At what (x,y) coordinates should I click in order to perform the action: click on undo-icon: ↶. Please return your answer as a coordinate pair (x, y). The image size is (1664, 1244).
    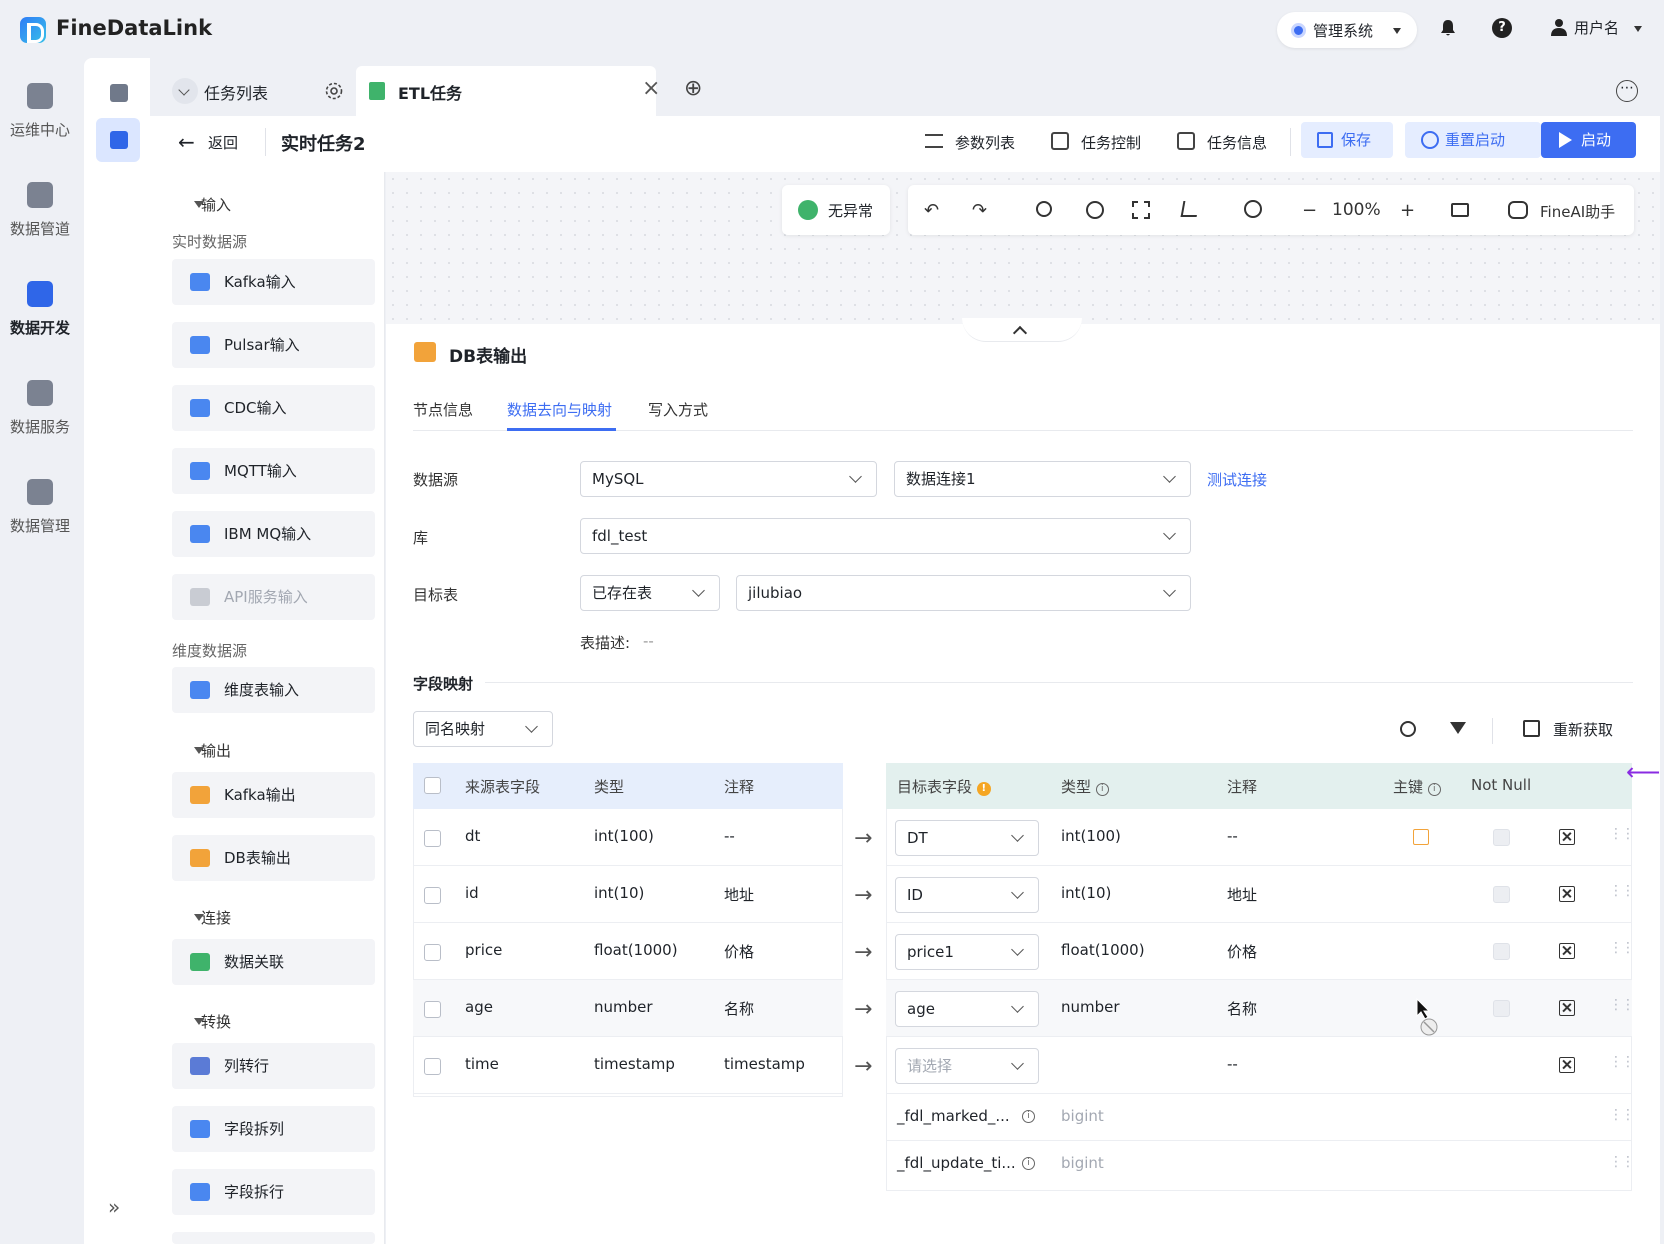
    Looking at the image, I should click on (931, 210).